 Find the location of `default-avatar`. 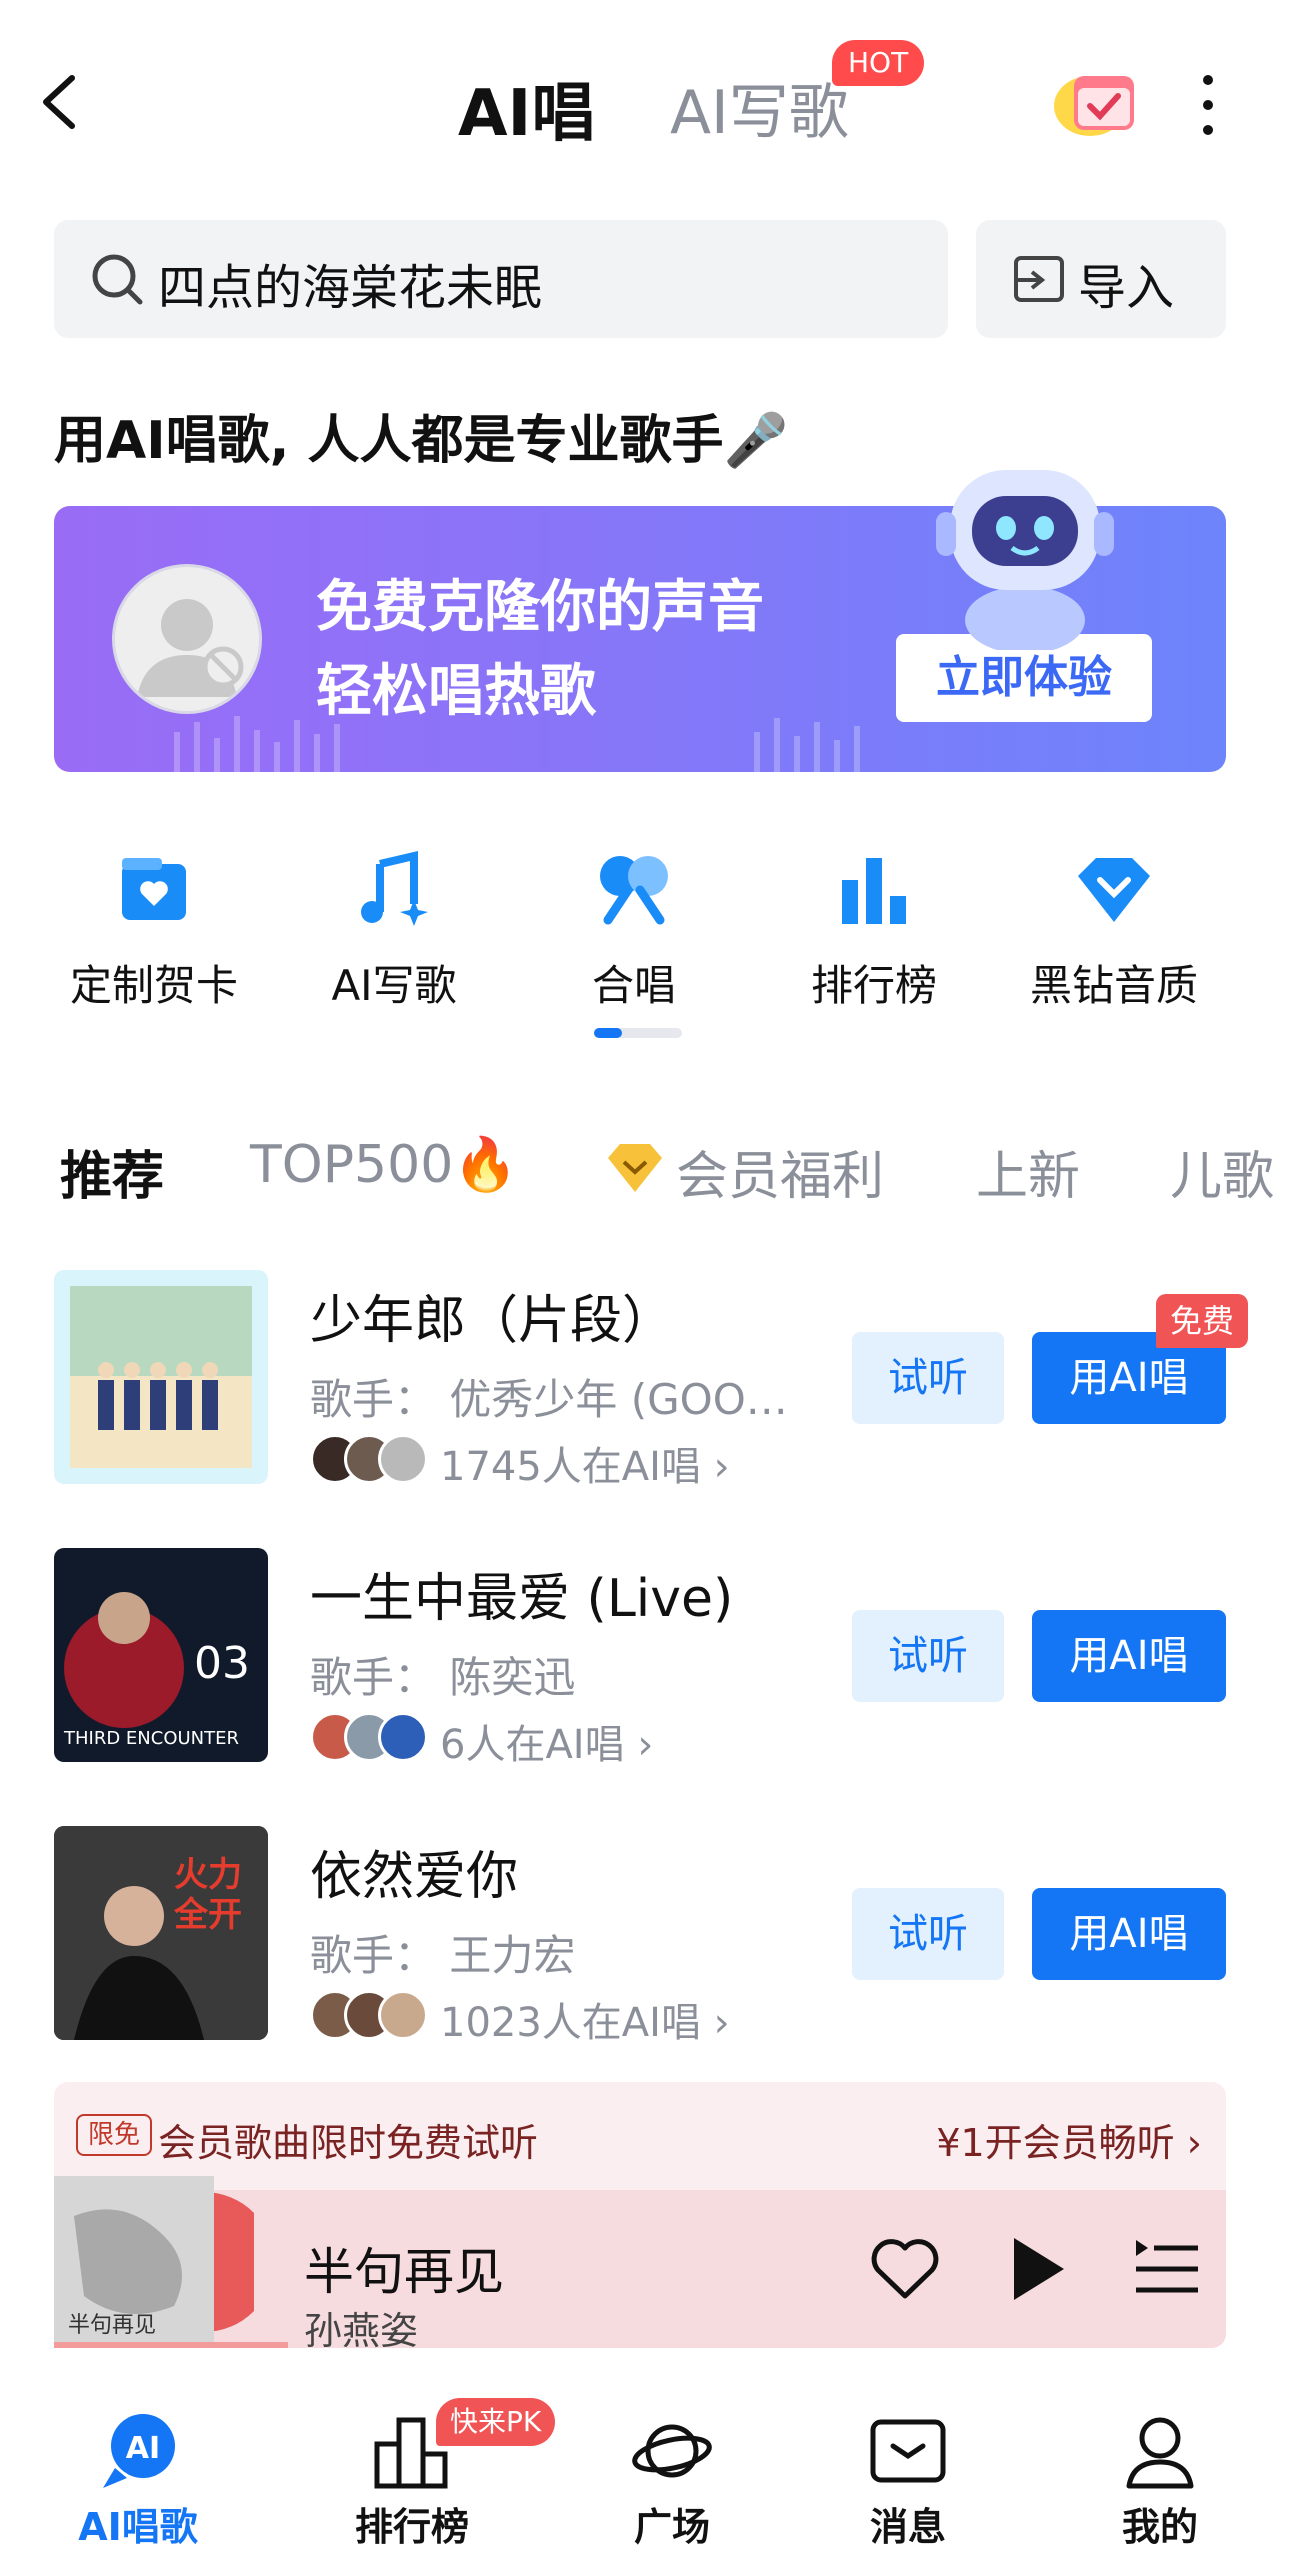

default-avatar is located at coordinates (187, 639).